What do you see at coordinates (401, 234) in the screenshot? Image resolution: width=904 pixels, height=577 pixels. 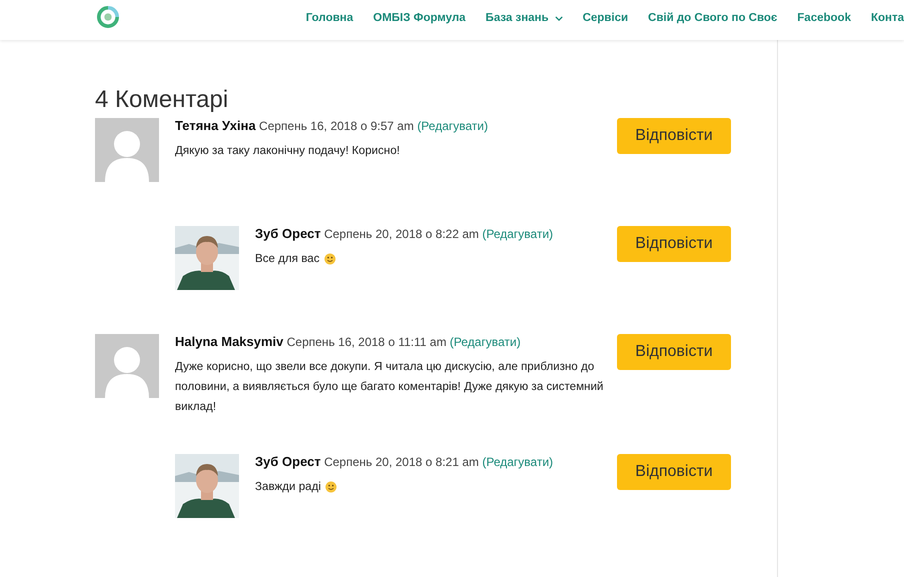 I see `comment-date: Серпень 20, 2018 о 8:22 am` at bounding box center [401, 234].